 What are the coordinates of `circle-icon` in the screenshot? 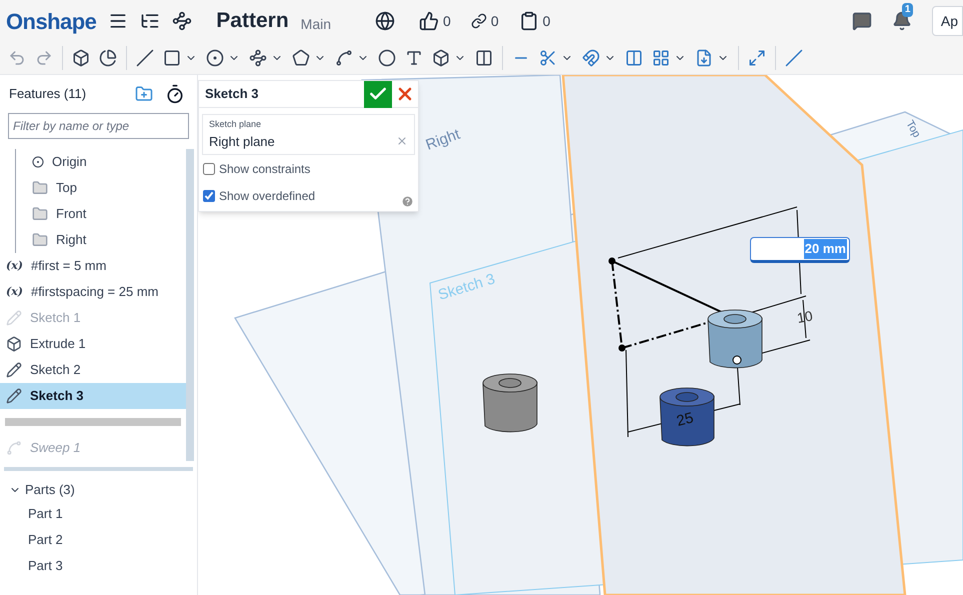 It's located at (215, 58).